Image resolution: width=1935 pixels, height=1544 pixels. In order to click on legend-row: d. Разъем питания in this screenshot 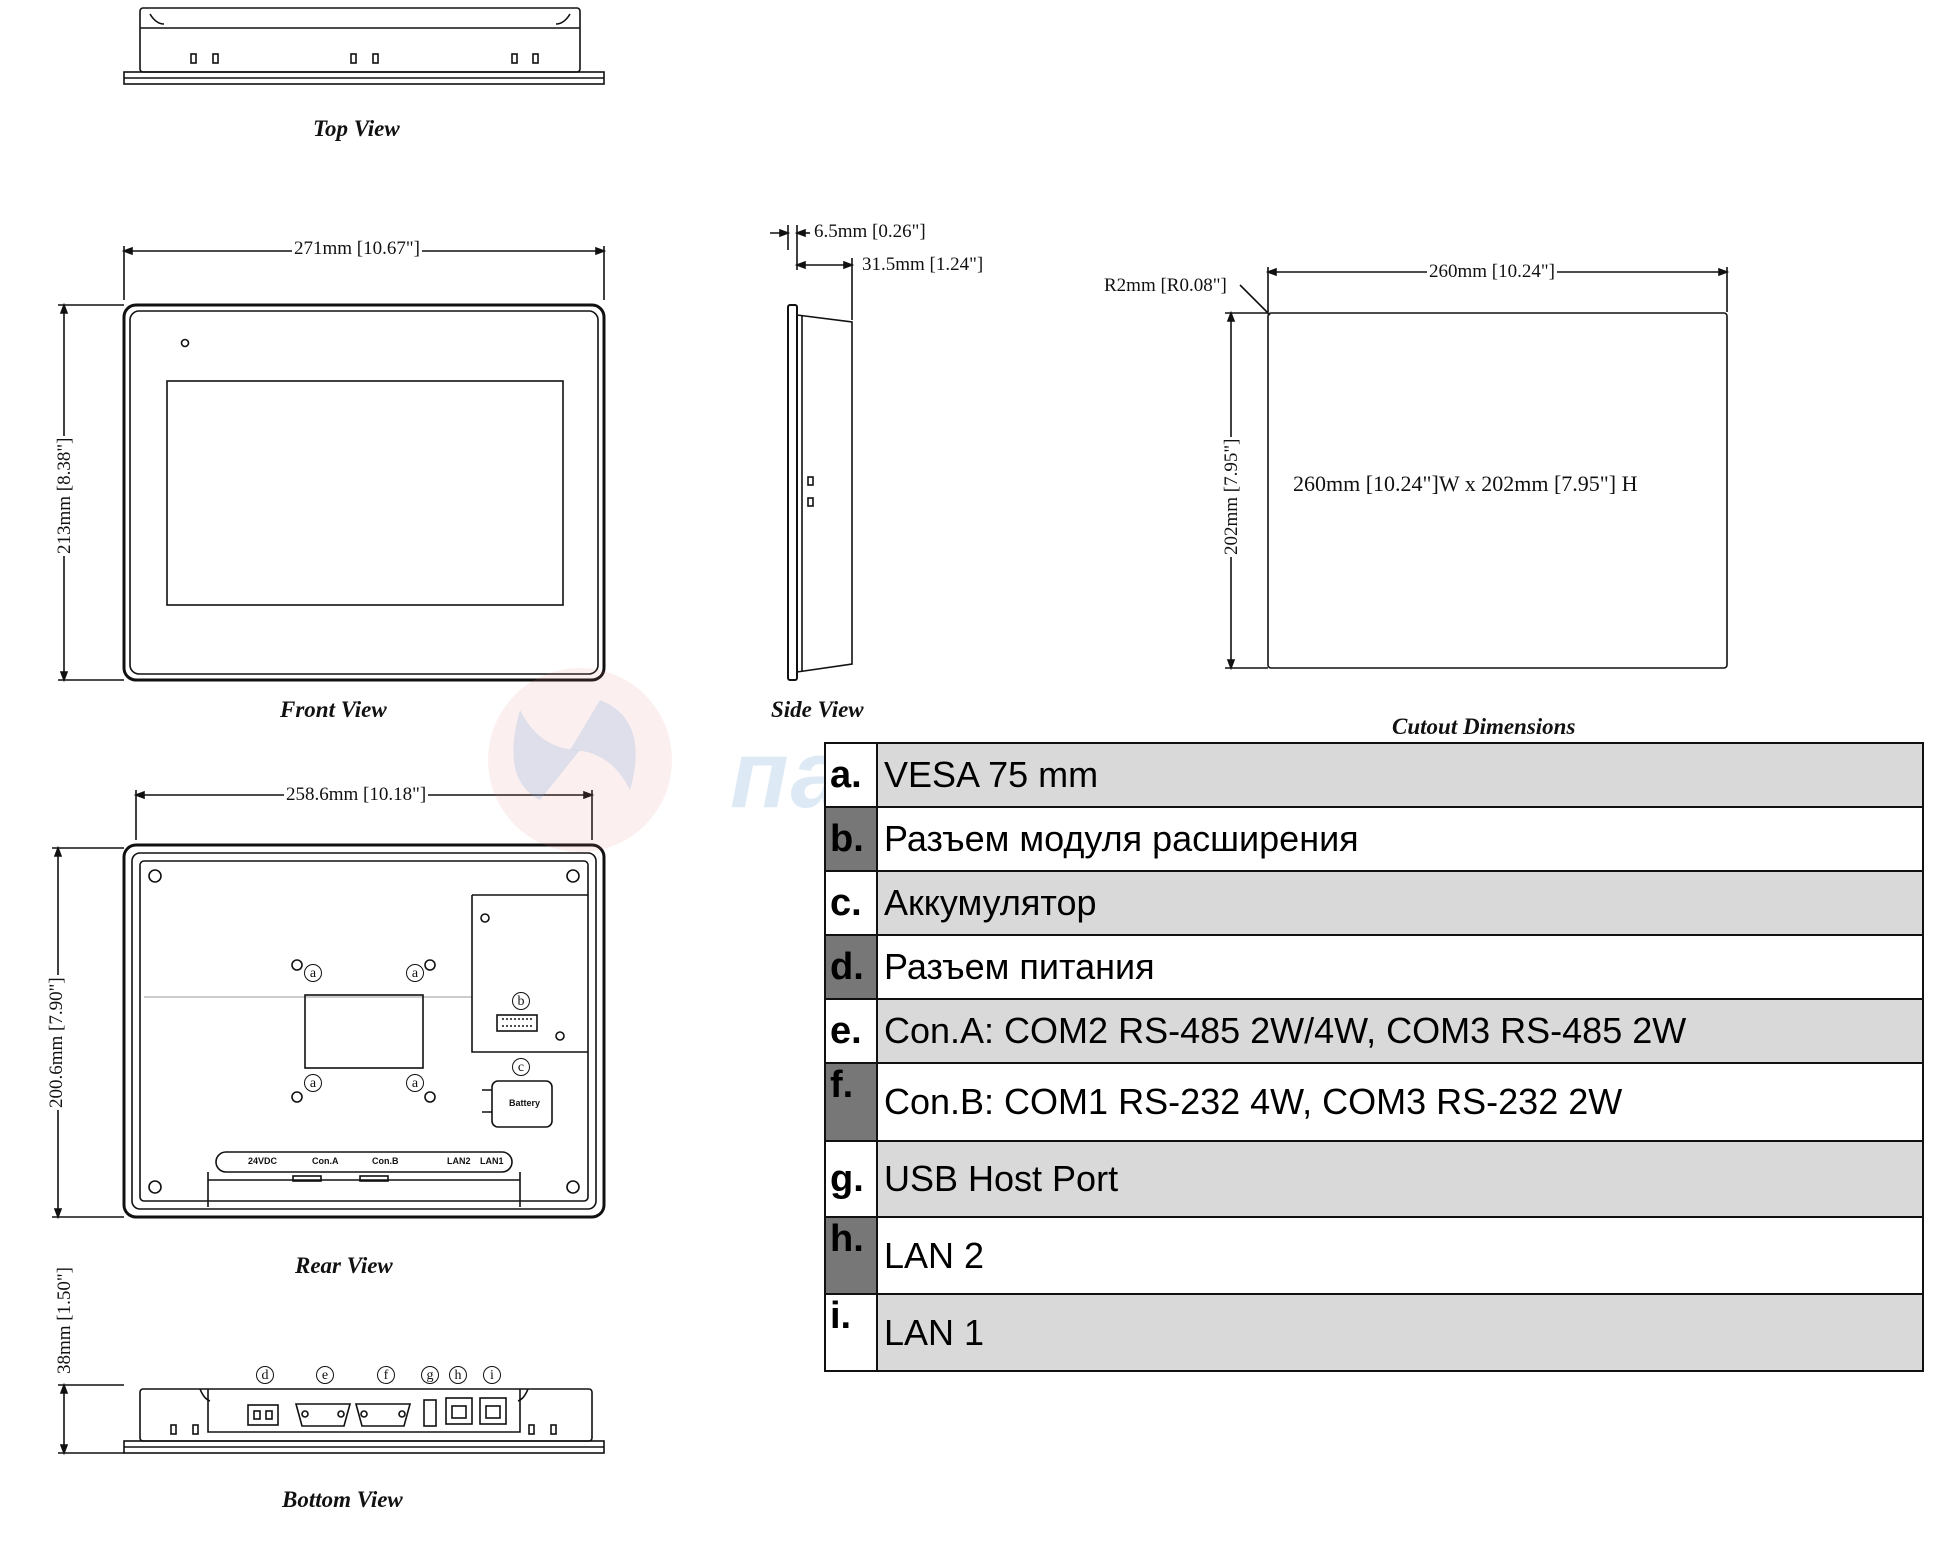, I will do `click(1374, 967)`.